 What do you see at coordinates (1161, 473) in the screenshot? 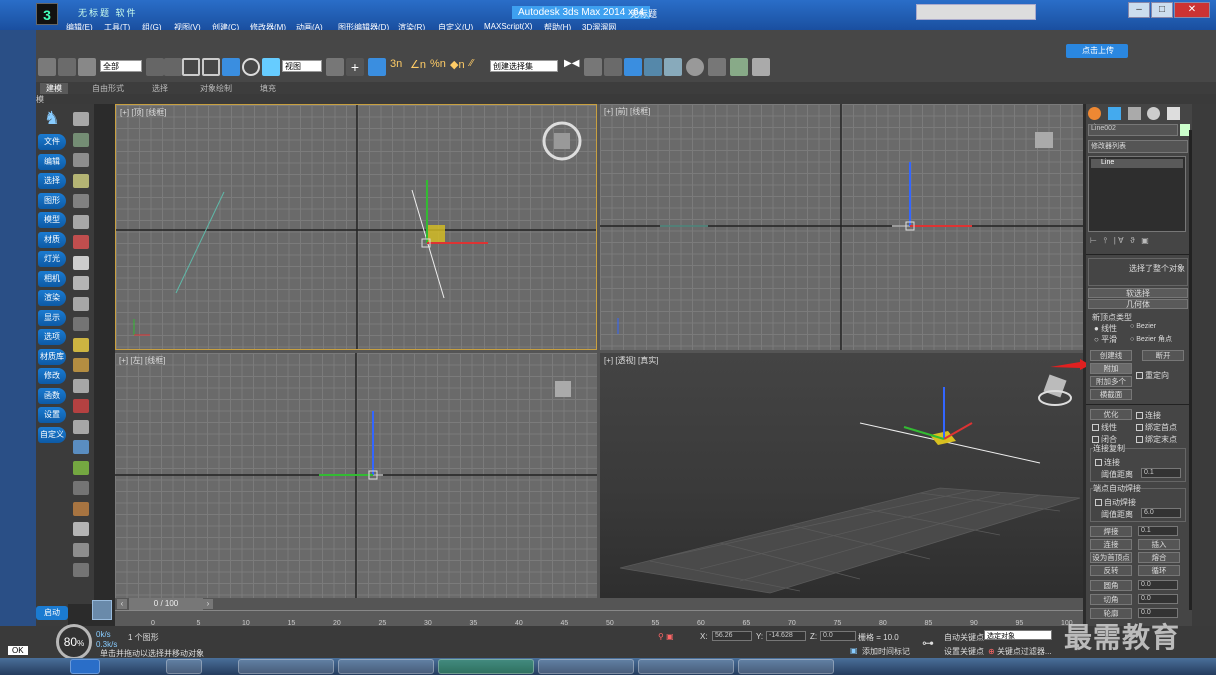
I see `threshold-spinner: 0.1` at bounding box center [1161, 473].